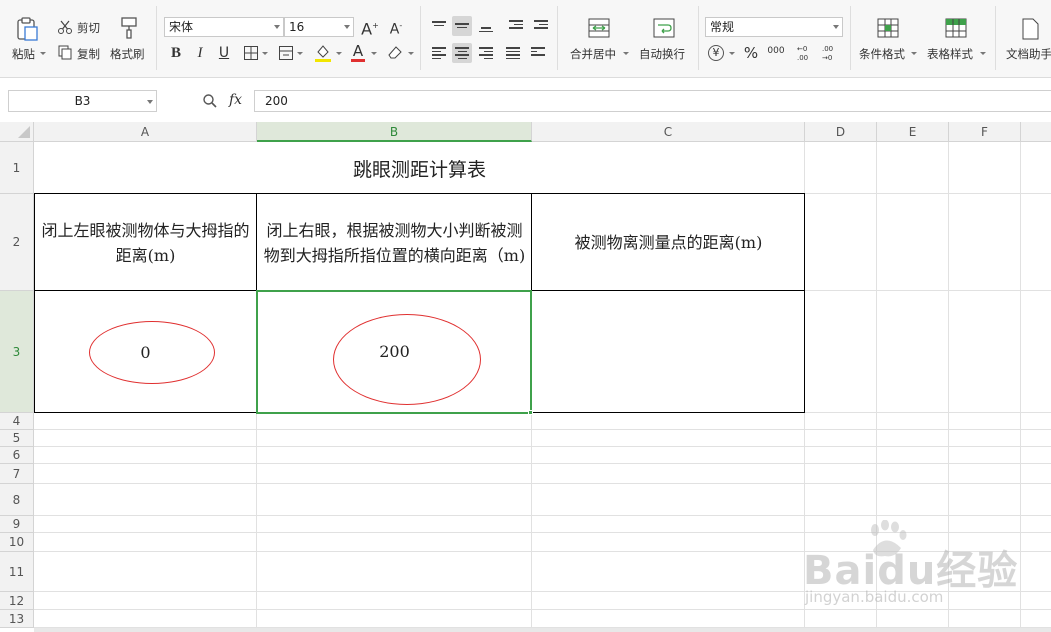 The width and height of the screenshot is (1051, 632). What do you see at coordinates (367, 29) in the screenshot?
I see `grow-font-label: A` at bounding box center [367, 29].